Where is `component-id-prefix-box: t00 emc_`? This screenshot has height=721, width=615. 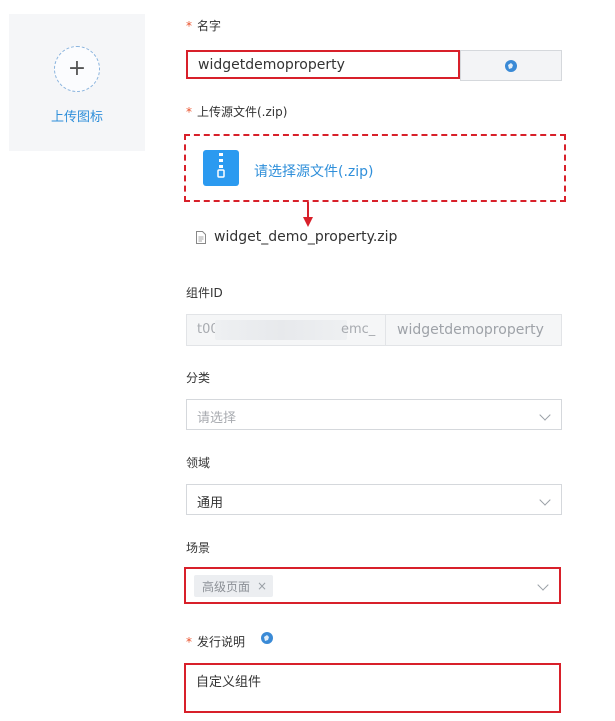
component-id-prefix-box: t00 emc_ is located at coordinates (286, 330).